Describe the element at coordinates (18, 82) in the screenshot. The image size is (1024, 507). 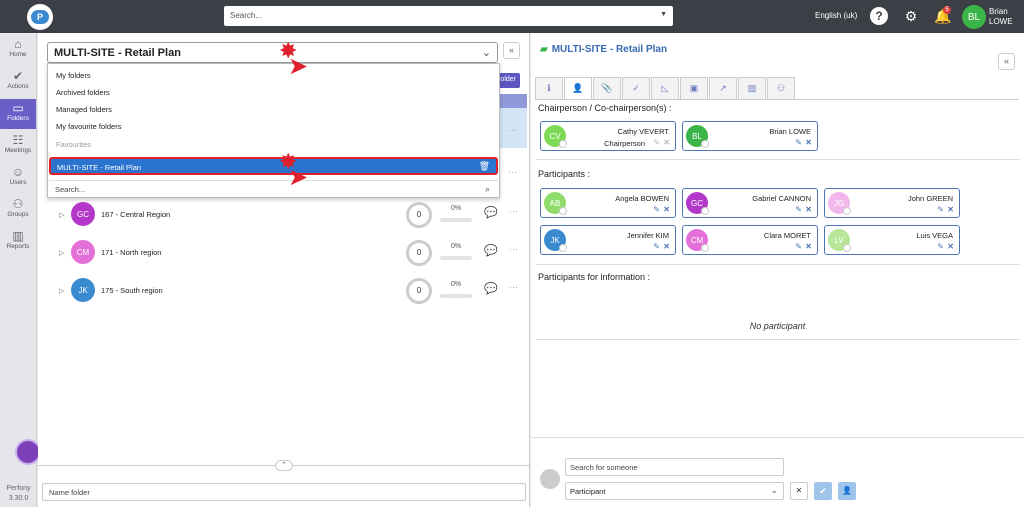
I see `sidebar-item-actions: ✔ Actions` at that location.